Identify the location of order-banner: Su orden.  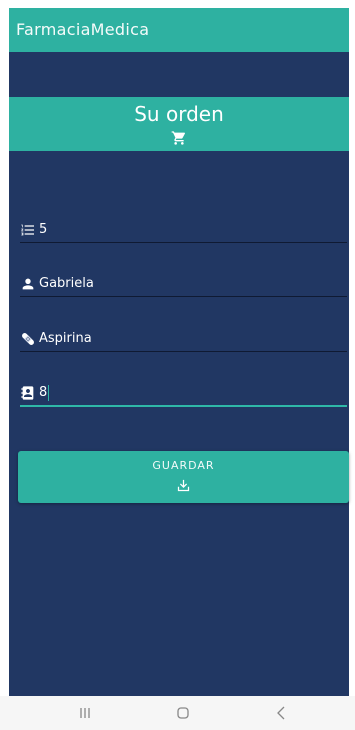
(179, 124).